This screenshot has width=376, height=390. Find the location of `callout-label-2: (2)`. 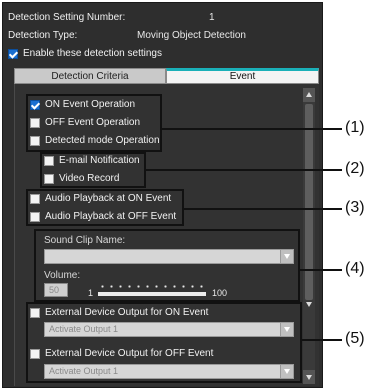

callout-label-2: (2) is located at coordinates (355, 168).